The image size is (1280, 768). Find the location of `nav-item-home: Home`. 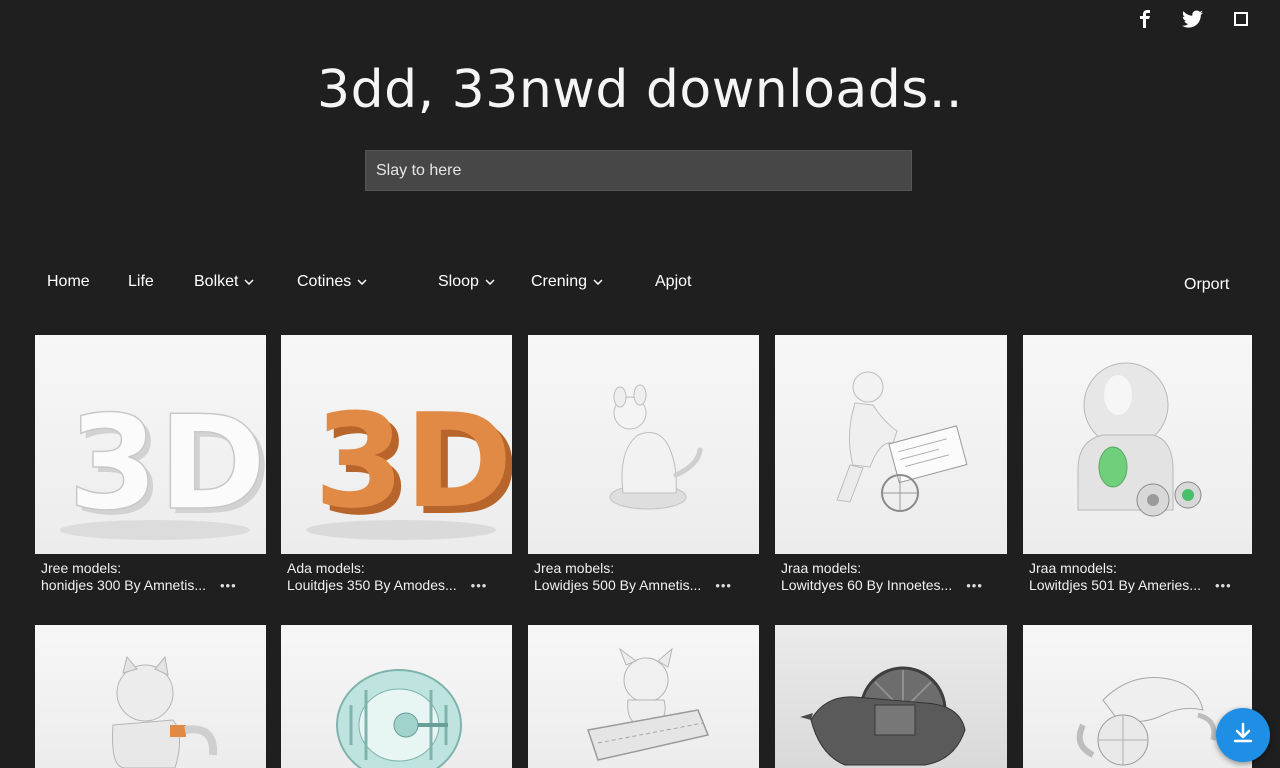

nav-item-home: Home is located at coordinates (68, 282).